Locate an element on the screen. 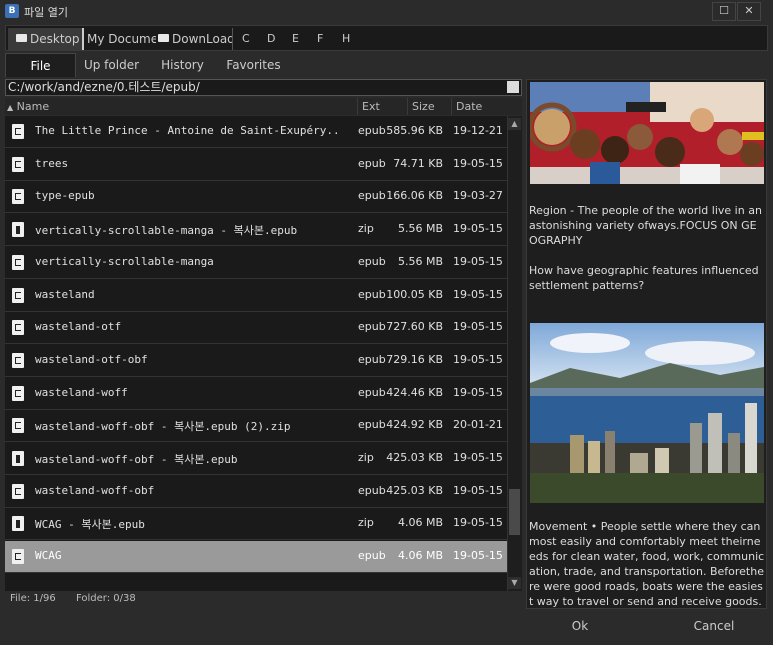  drive-h: H is located at coordinates (346, 39).